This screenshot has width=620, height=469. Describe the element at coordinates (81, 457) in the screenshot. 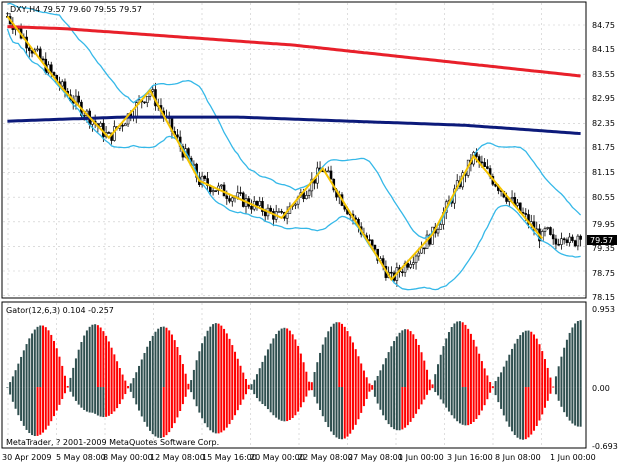

I see `time-tick: 5 May 08:00` at that location.